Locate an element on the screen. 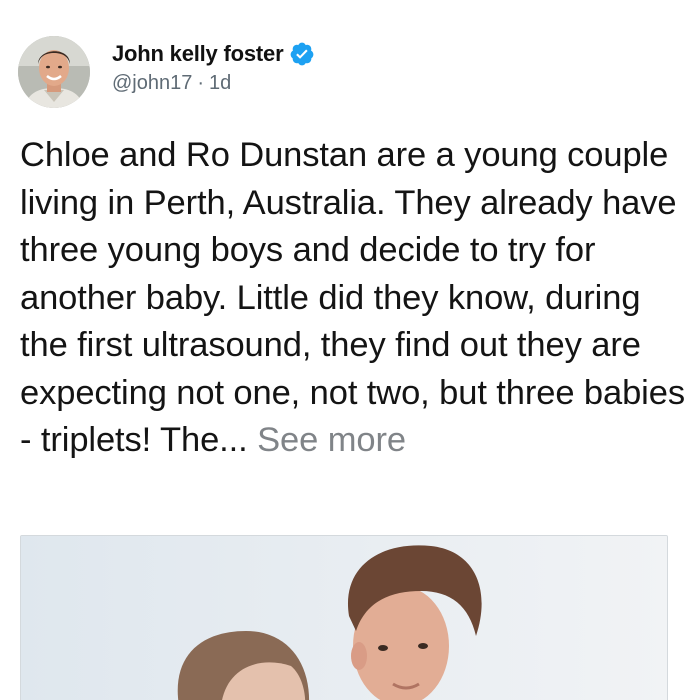  post-timestamp: 1d is located at coordinates (220, 83).